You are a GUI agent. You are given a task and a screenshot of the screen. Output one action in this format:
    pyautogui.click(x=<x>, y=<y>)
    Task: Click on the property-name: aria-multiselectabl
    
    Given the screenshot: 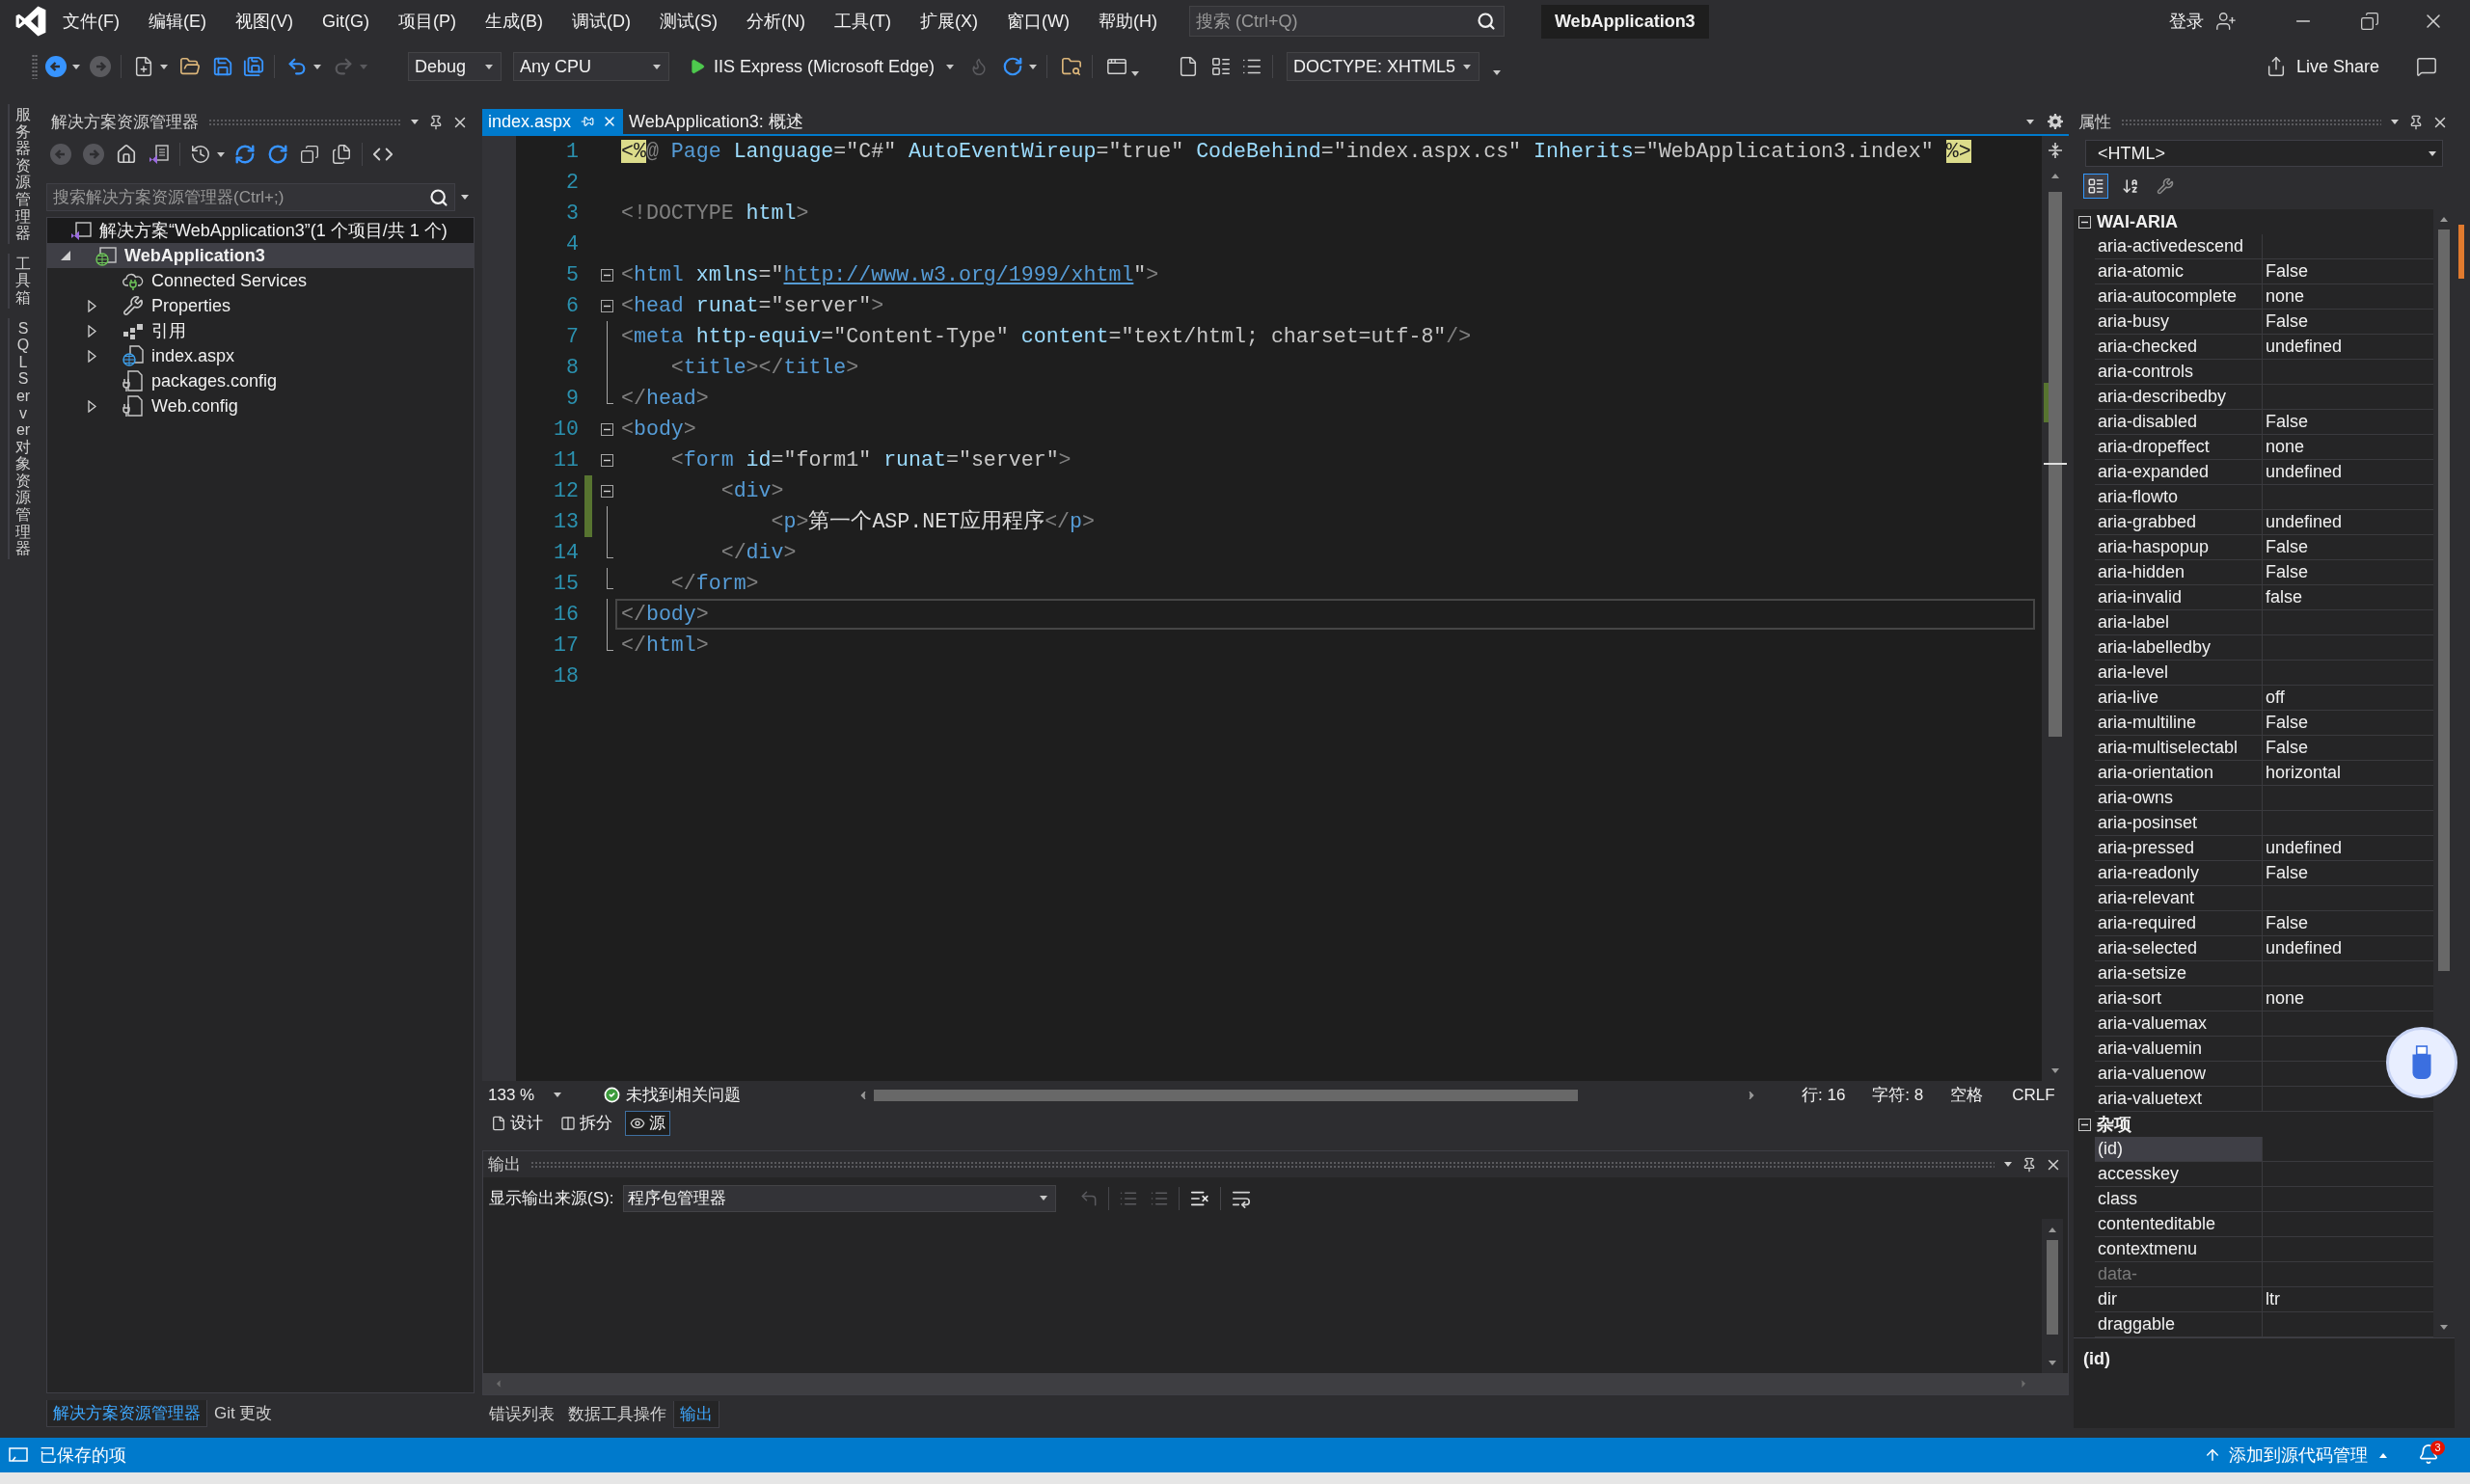 What is the action you would take?
    pyautogui.click(x=2178, y=748)
    